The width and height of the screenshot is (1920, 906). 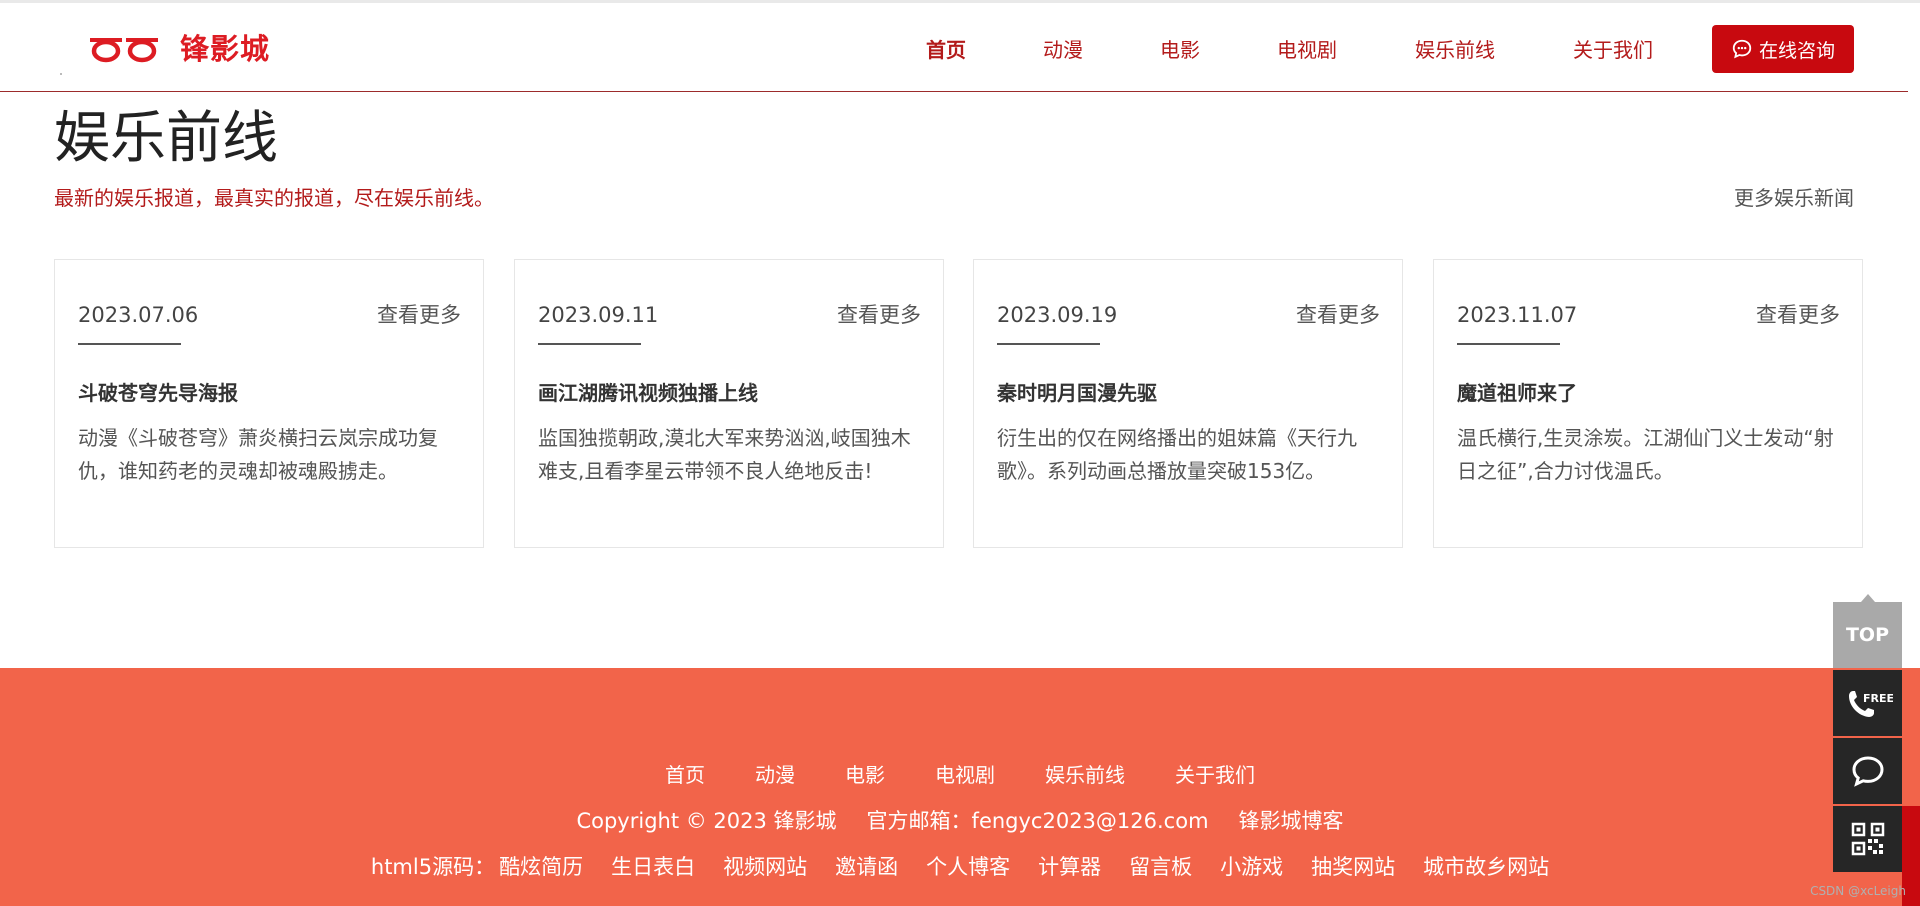 What do you see at coordinates (1177, 454) in the screenshot?
I see `card-description: 衍生出的仅在网络播出的姐妹篇《天行九歌》。系列动画总播放量突破153亿。` at bounding box center [1177, 454].